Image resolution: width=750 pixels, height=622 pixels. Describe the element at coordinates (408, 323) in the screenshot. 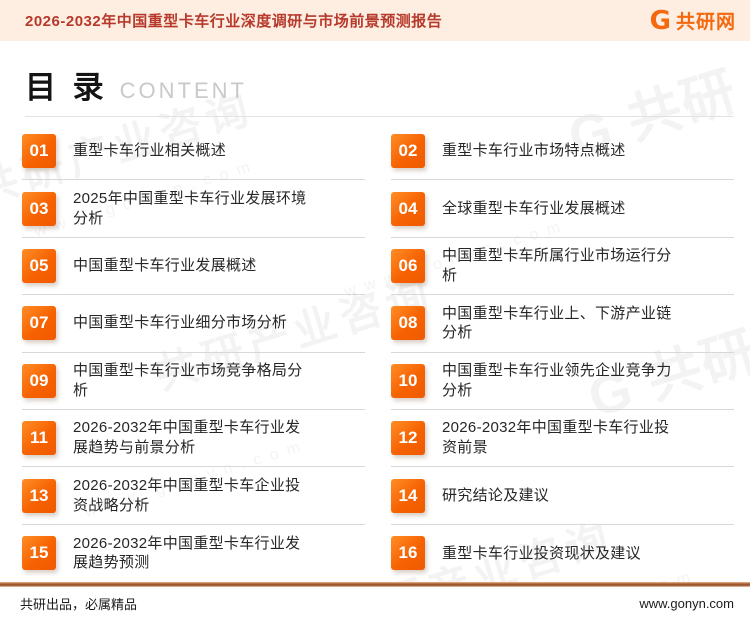

I see `toc-item-number-badge: 08` at that location.